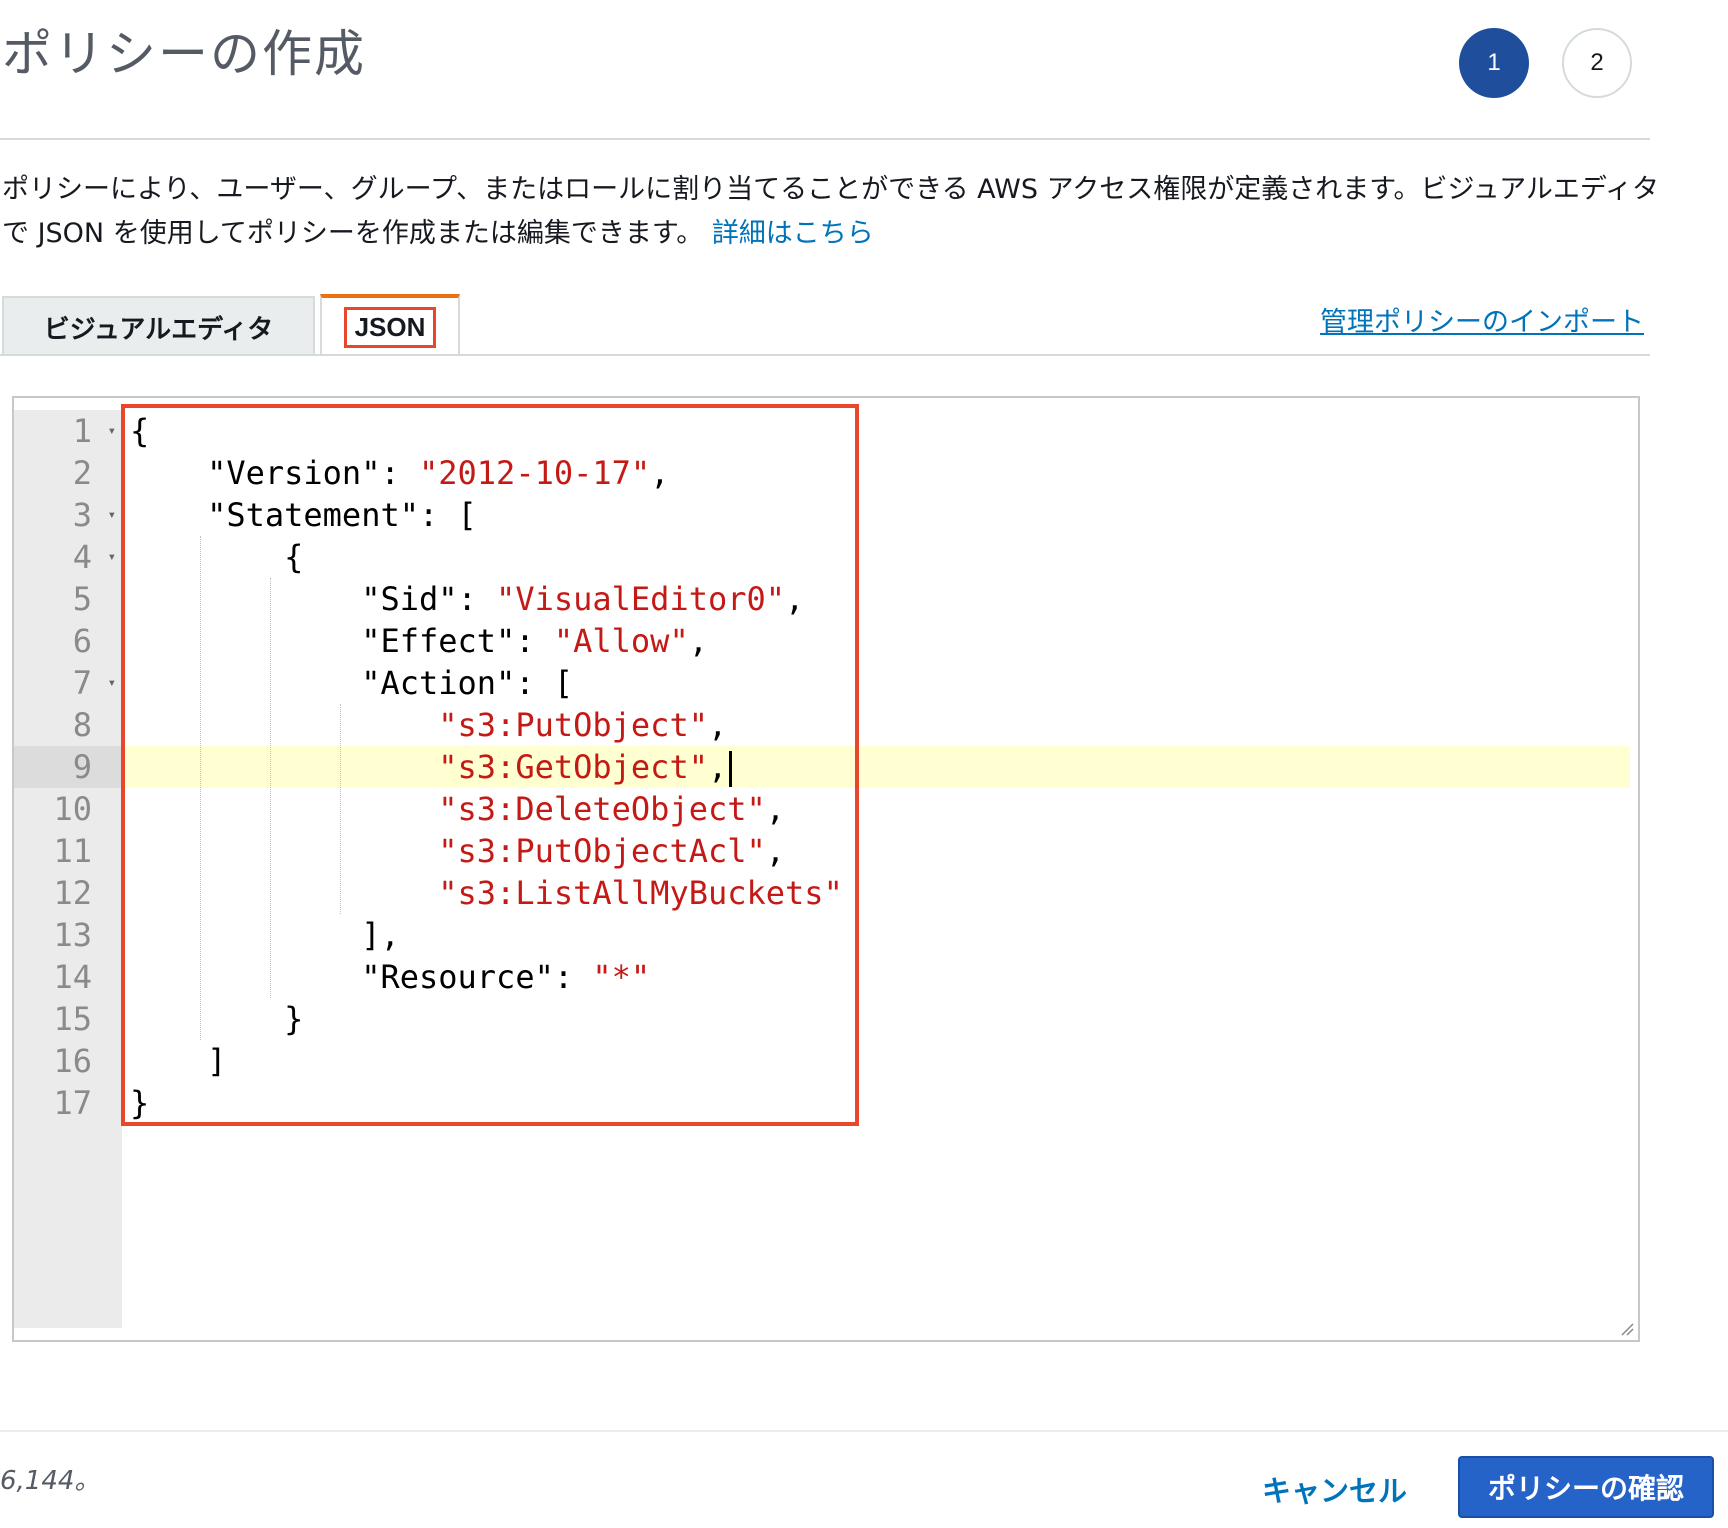 Image resolution: width=1728 pixels, height=1528 pixels. I want to click on character-count: 6,144。, so click(50, 1481).